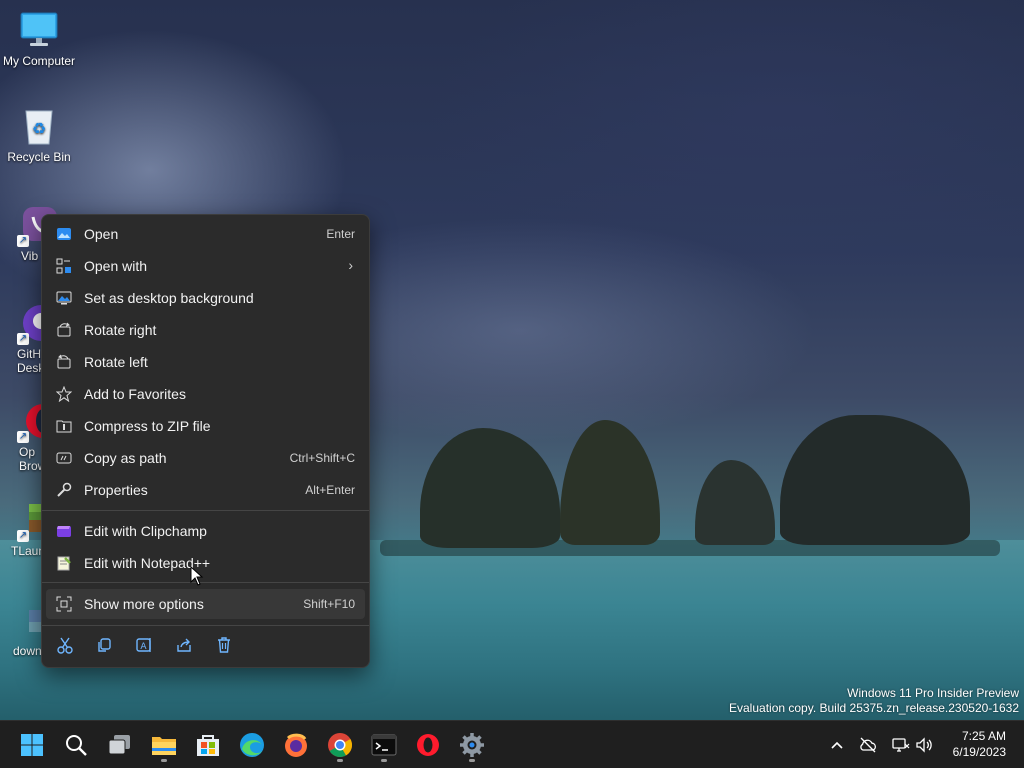  I want to click on rotate-left-icon, so click(64, 362).